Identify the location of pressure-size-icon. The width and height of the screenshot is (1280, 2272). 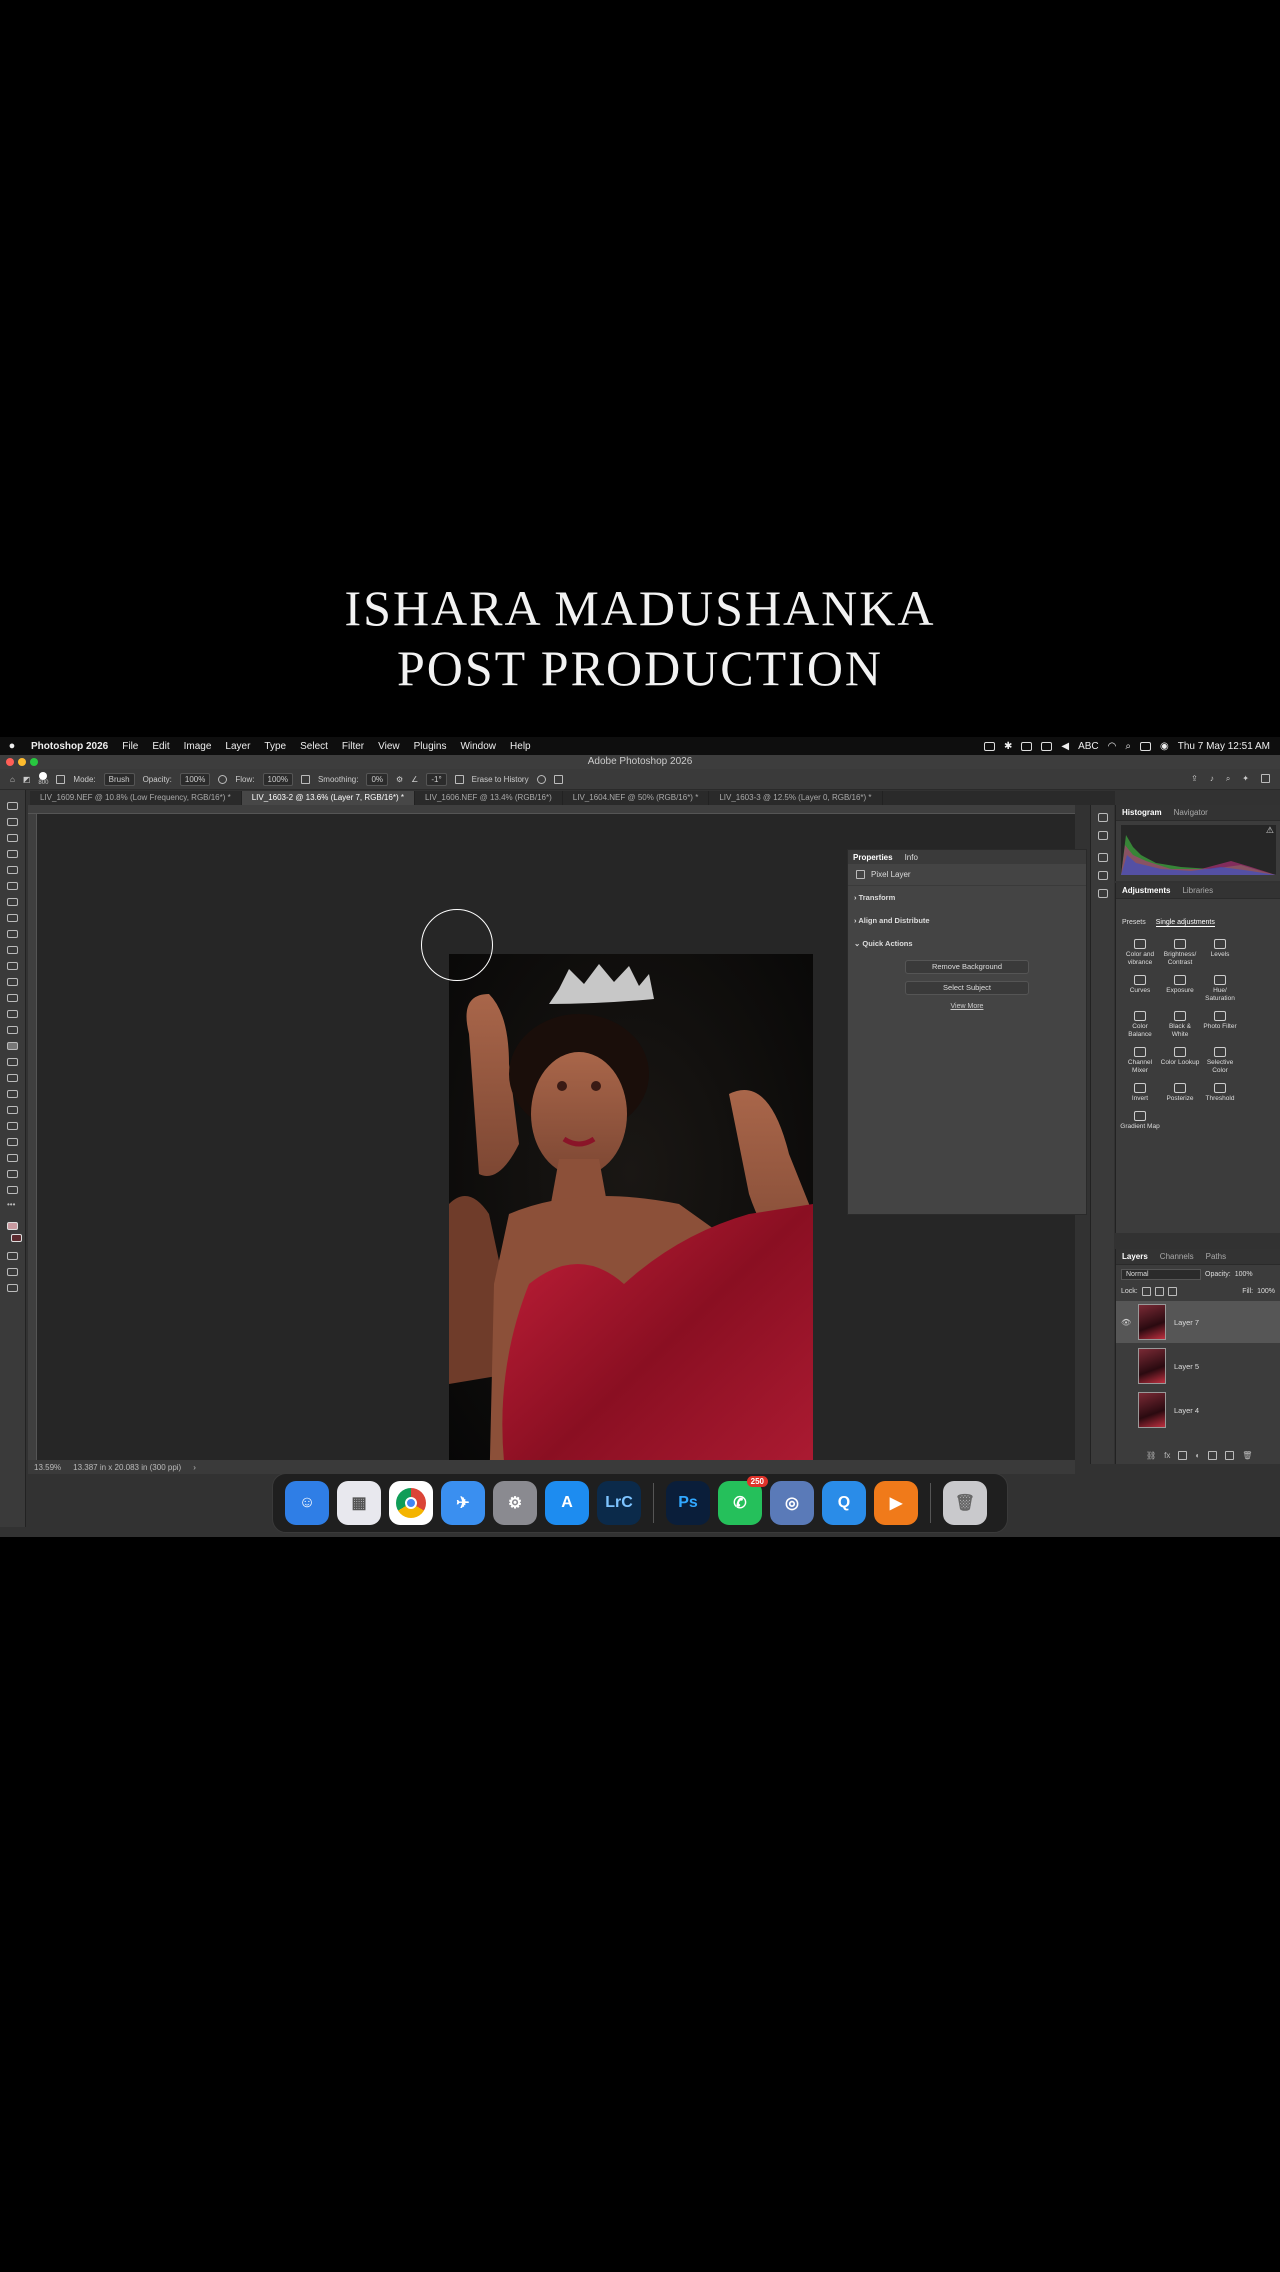
(541, 779).